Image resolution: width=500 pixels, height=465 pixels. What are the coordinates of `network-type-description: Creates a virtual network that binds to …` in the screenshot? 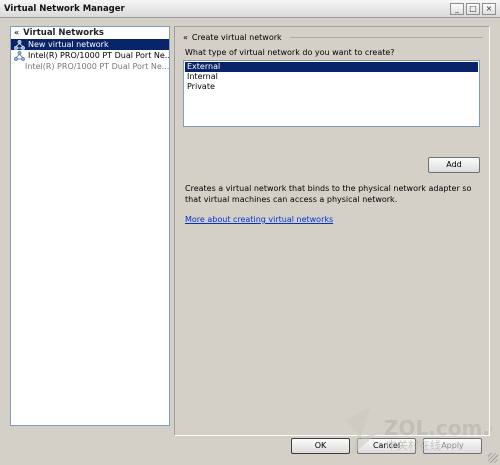 It's located at (328, 194).